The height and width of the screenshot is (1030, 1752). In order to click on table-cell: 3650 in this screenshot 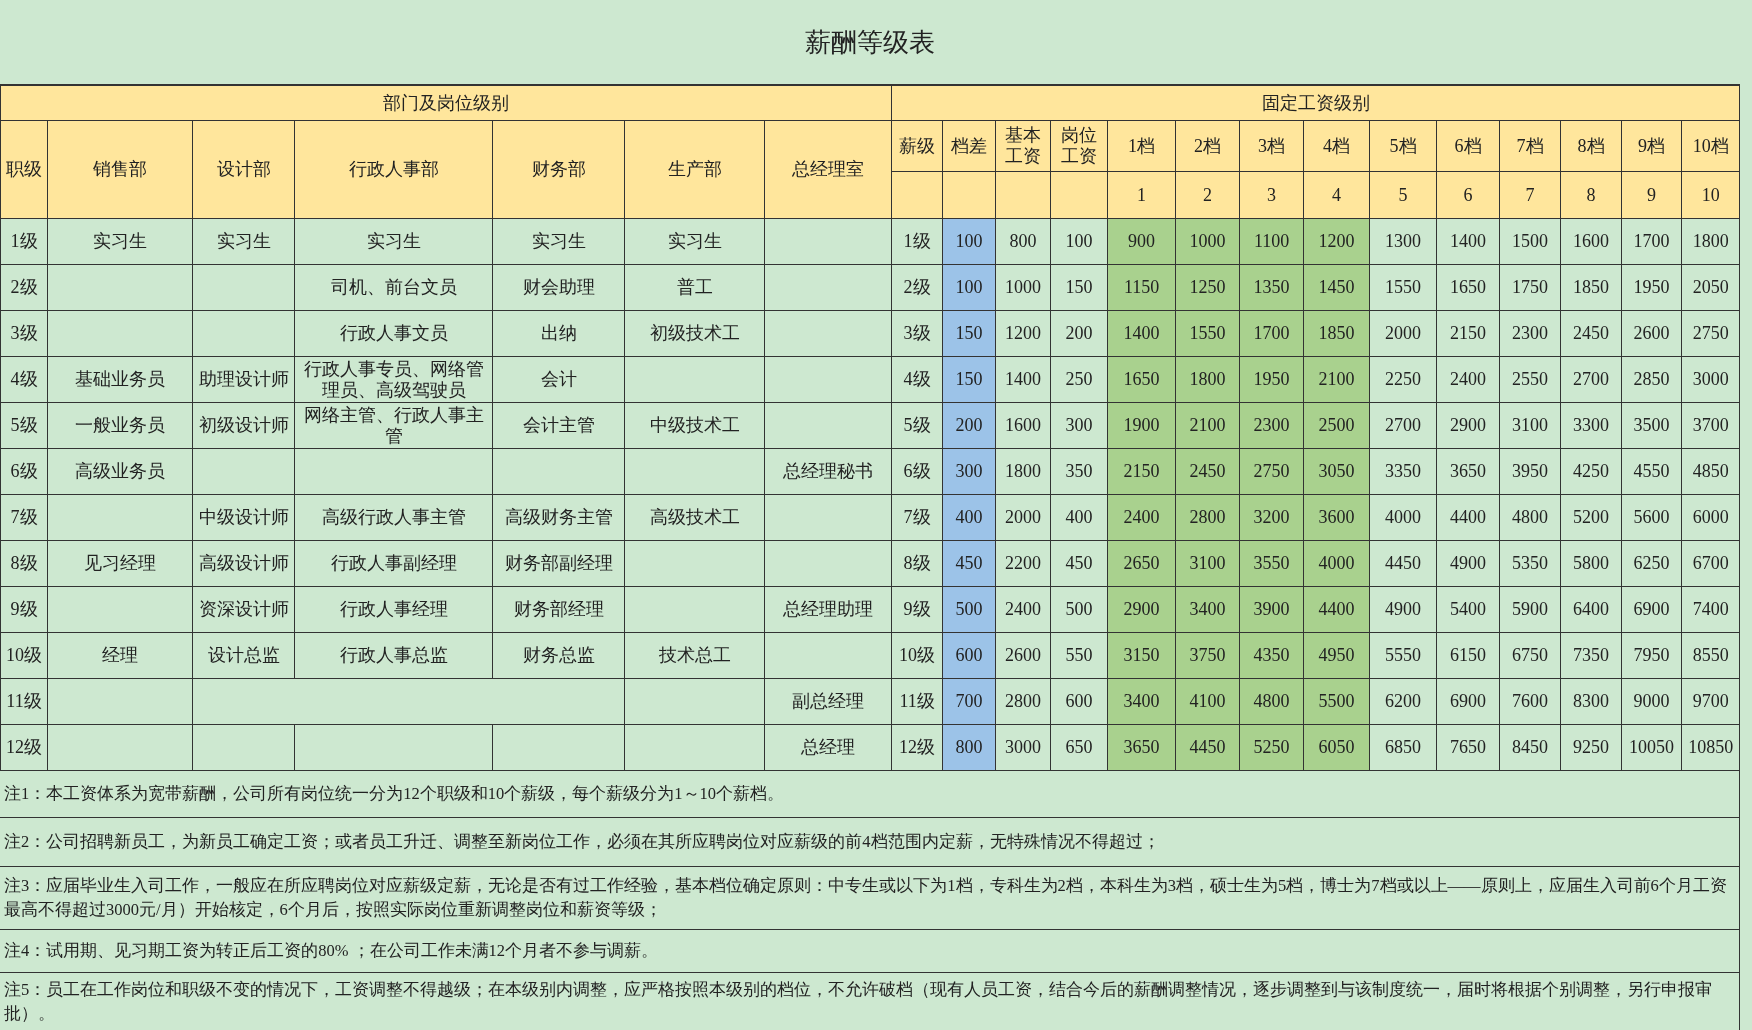, I will do `click(1468, 471)`.